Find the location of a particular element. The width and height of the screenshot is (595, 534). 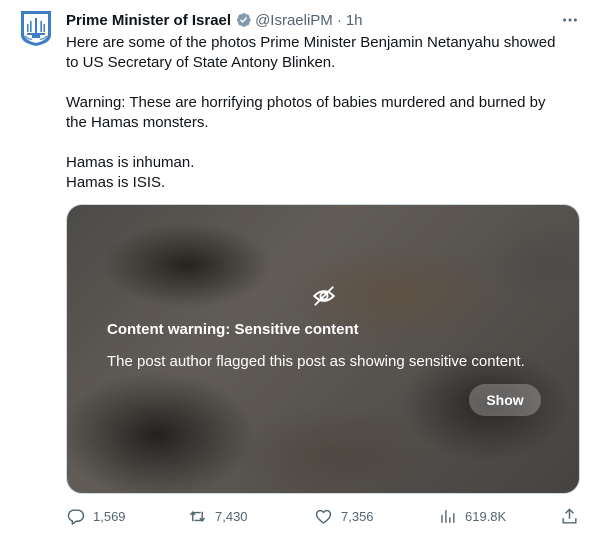

verified-badge-icon is located at coordinates (243, 20).